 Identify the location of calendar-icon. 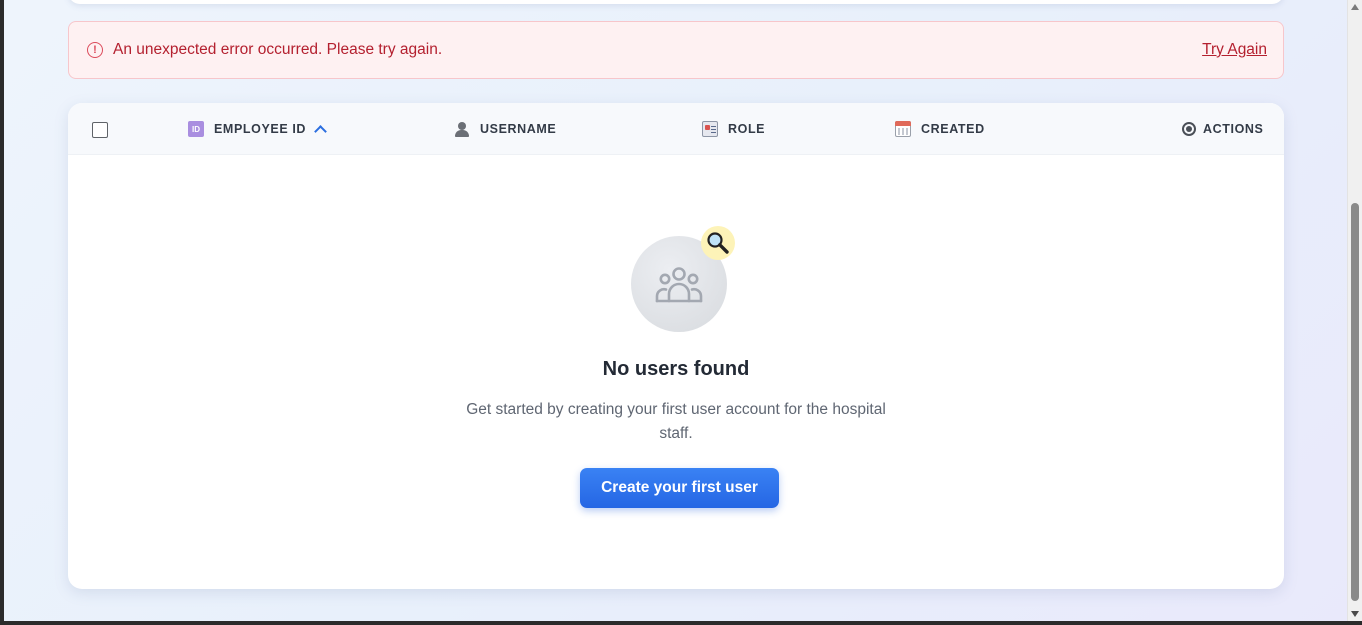
(903, 129).